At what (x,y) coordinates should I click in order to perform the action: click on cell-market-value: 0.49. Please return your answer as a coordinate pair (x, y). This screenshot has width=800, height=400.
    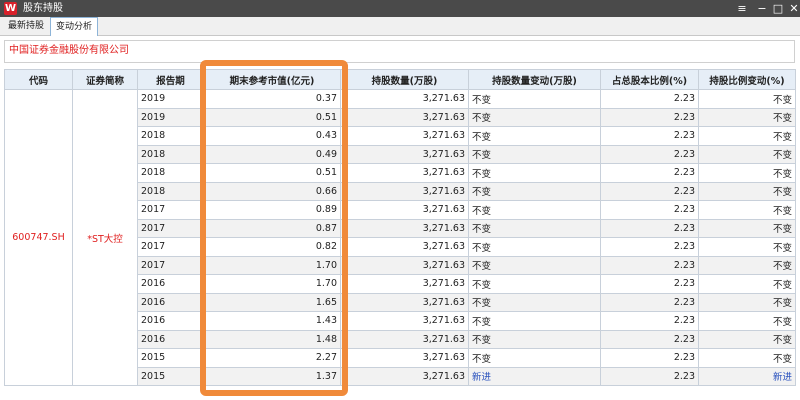
    Looking at the image, I should click on (272, 154).